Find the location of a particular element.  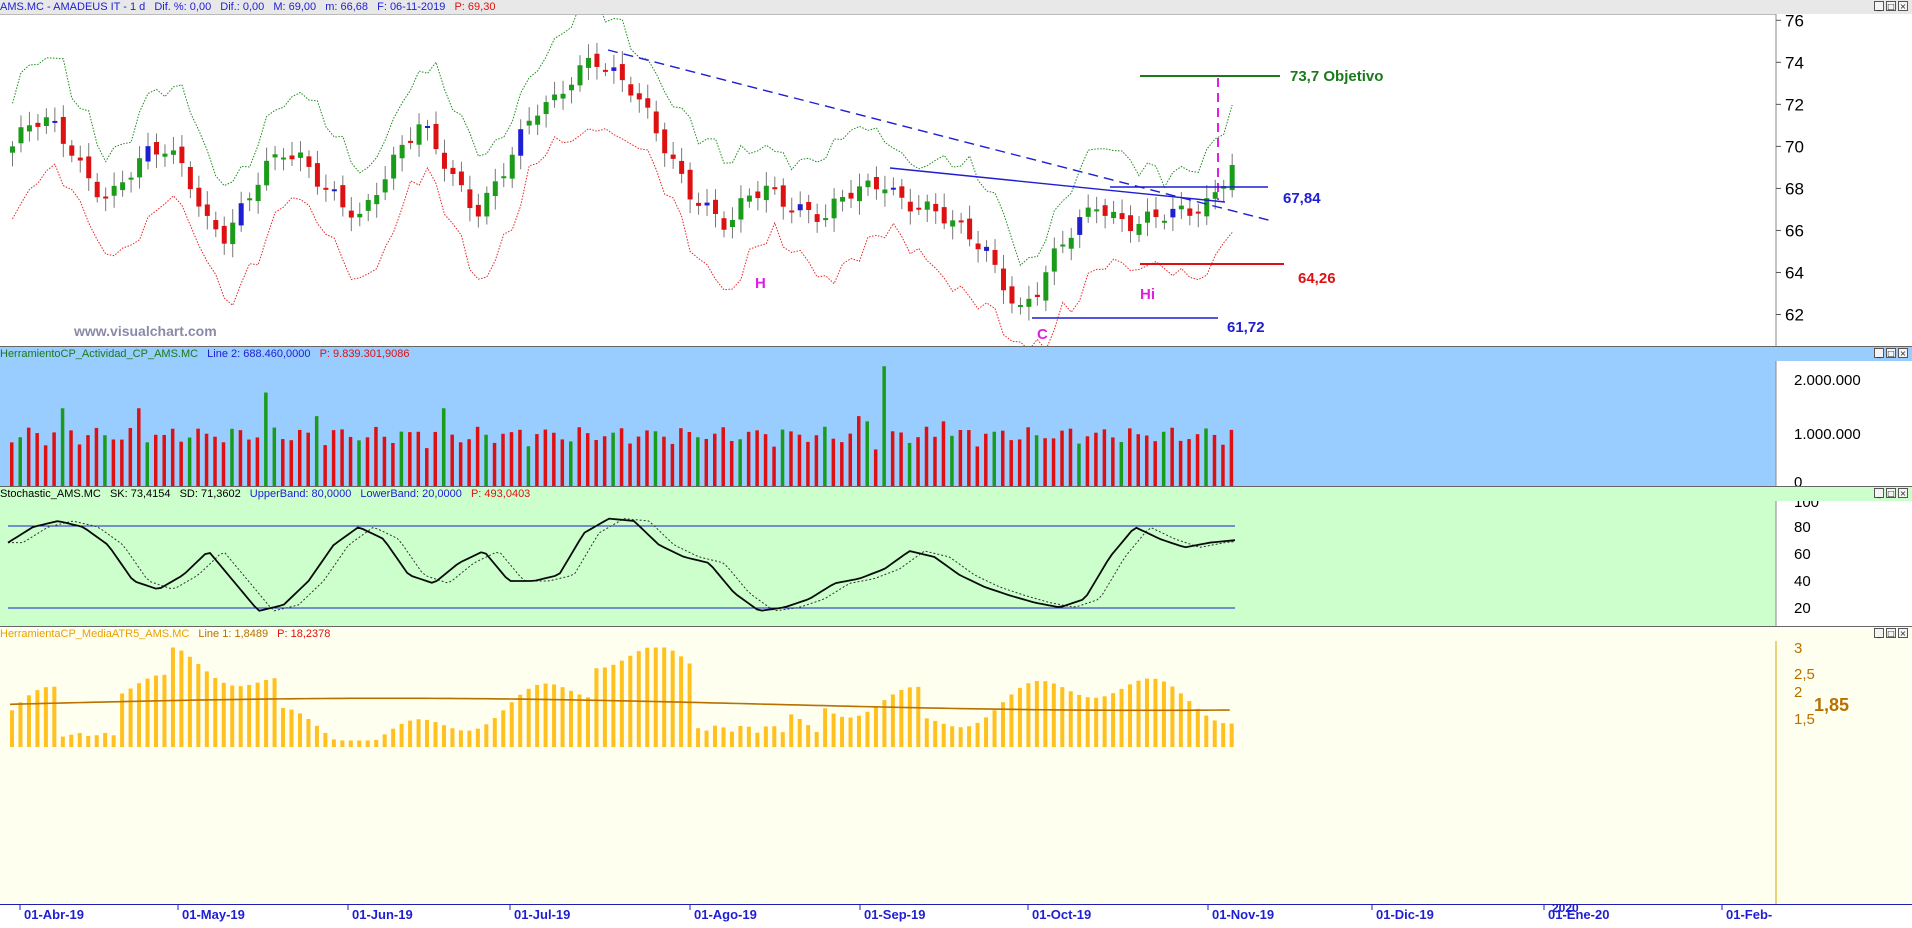

time-tick-label: 01-Ago-19 is located at coordinates (725, 914).